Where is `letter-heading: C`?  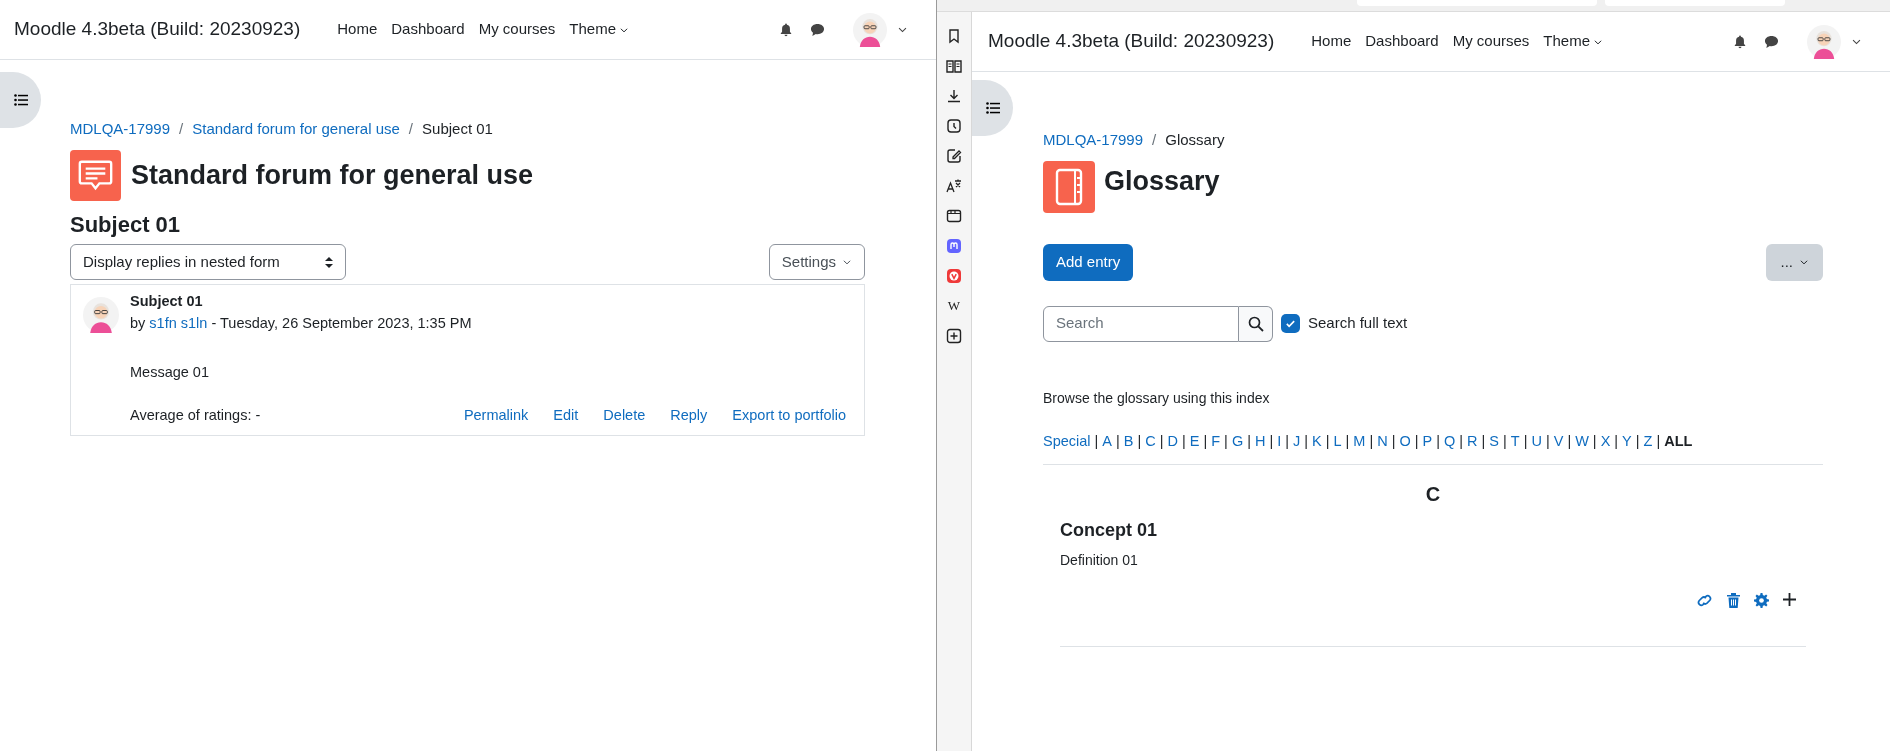
letter-heading: C is located at coordinates (1433, 495).